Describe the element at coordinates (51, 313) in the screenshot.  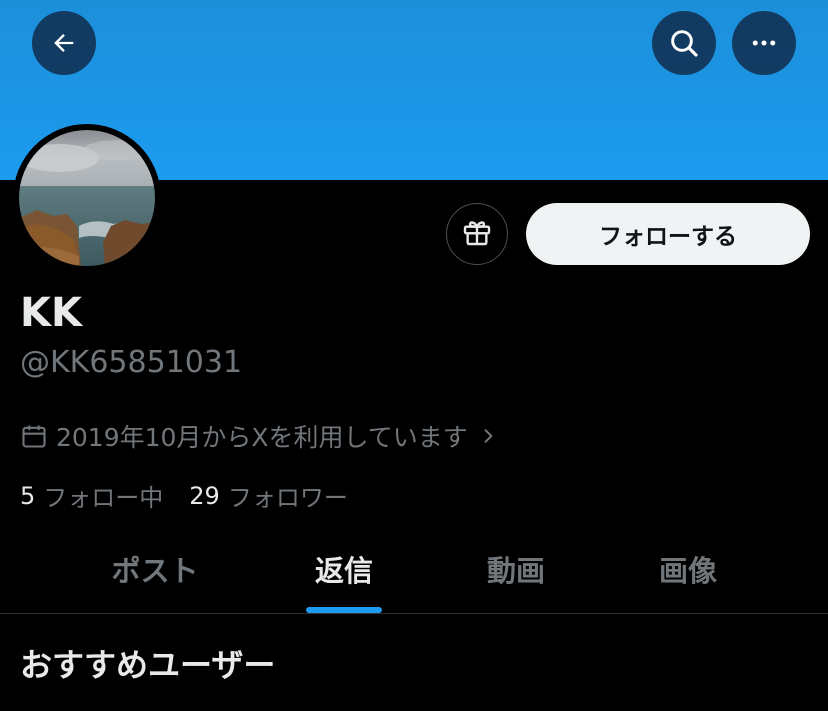
I see `profile-name: KK` at that location.